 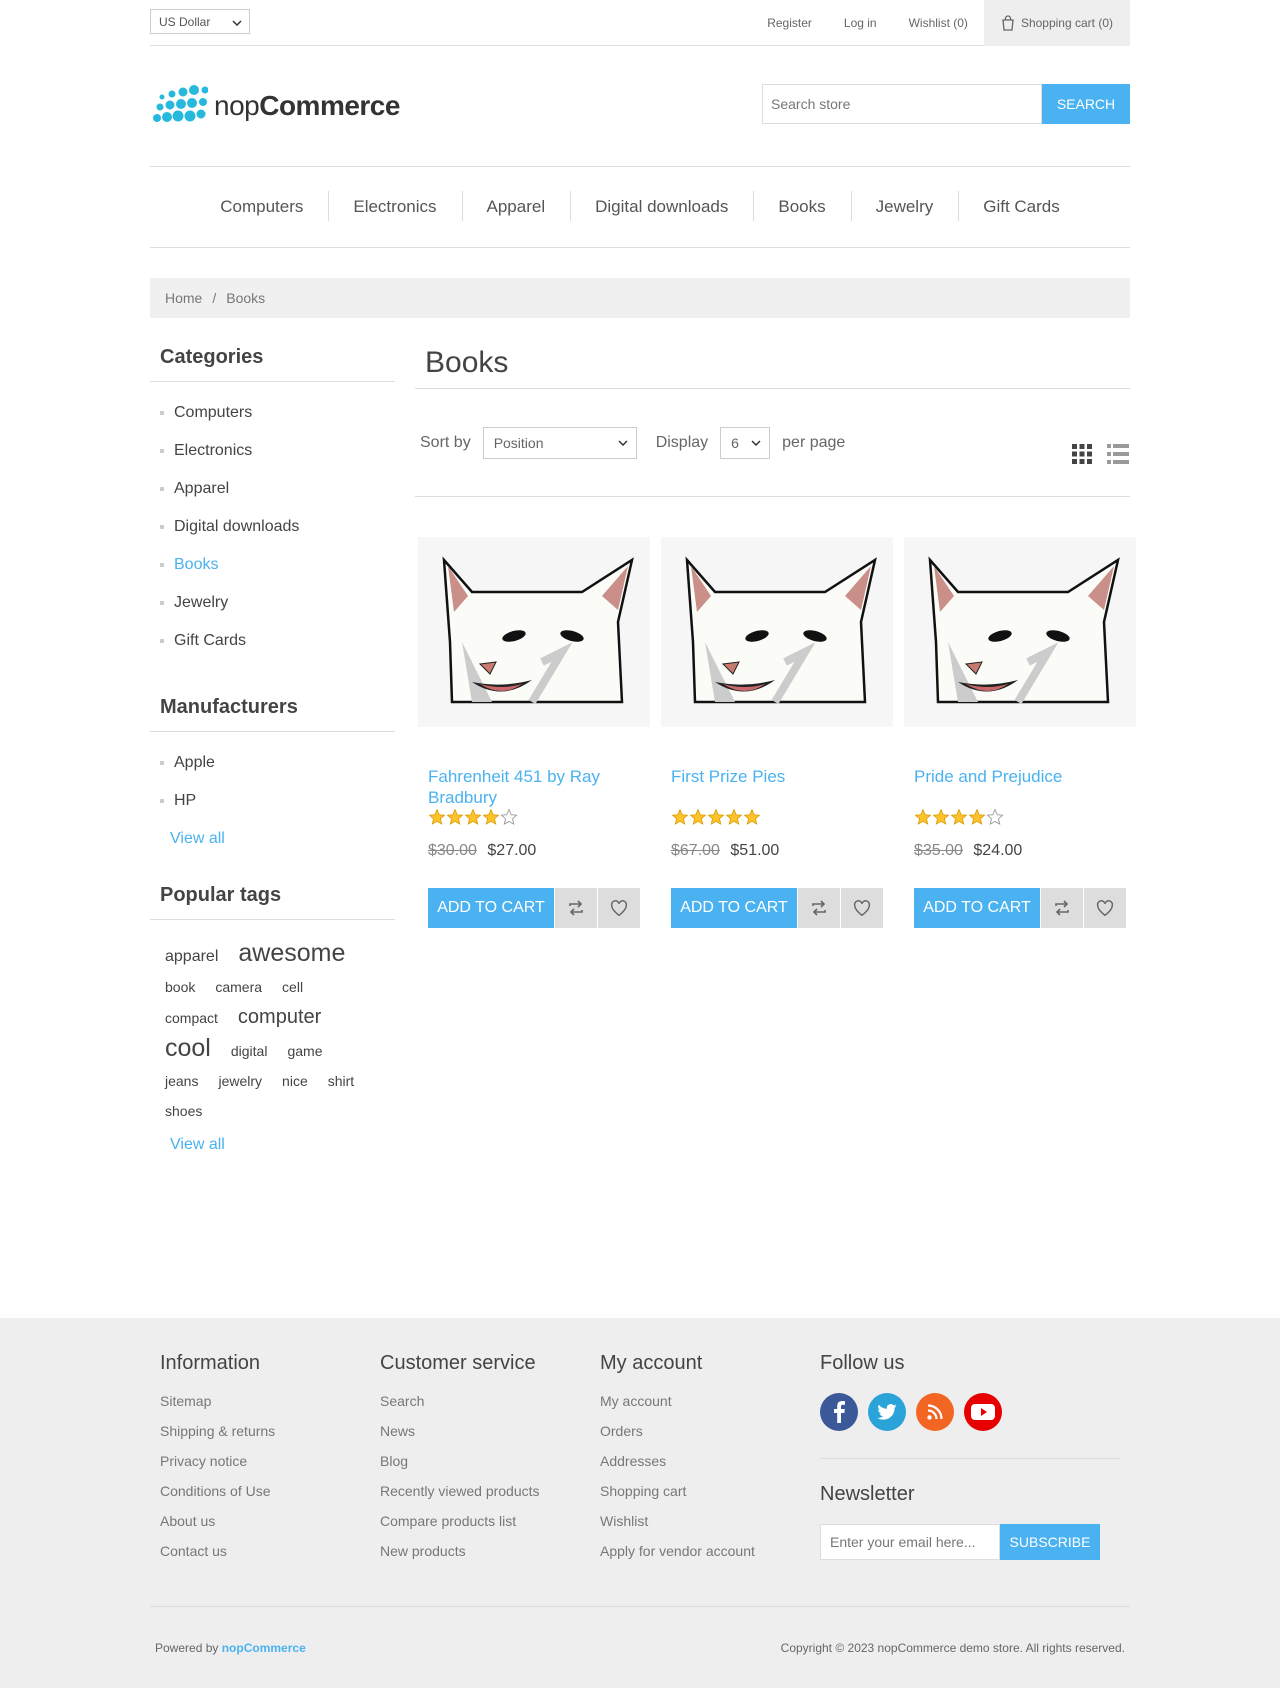 I want to click on tag-apparel: apparel, so click(x=191, y=957).